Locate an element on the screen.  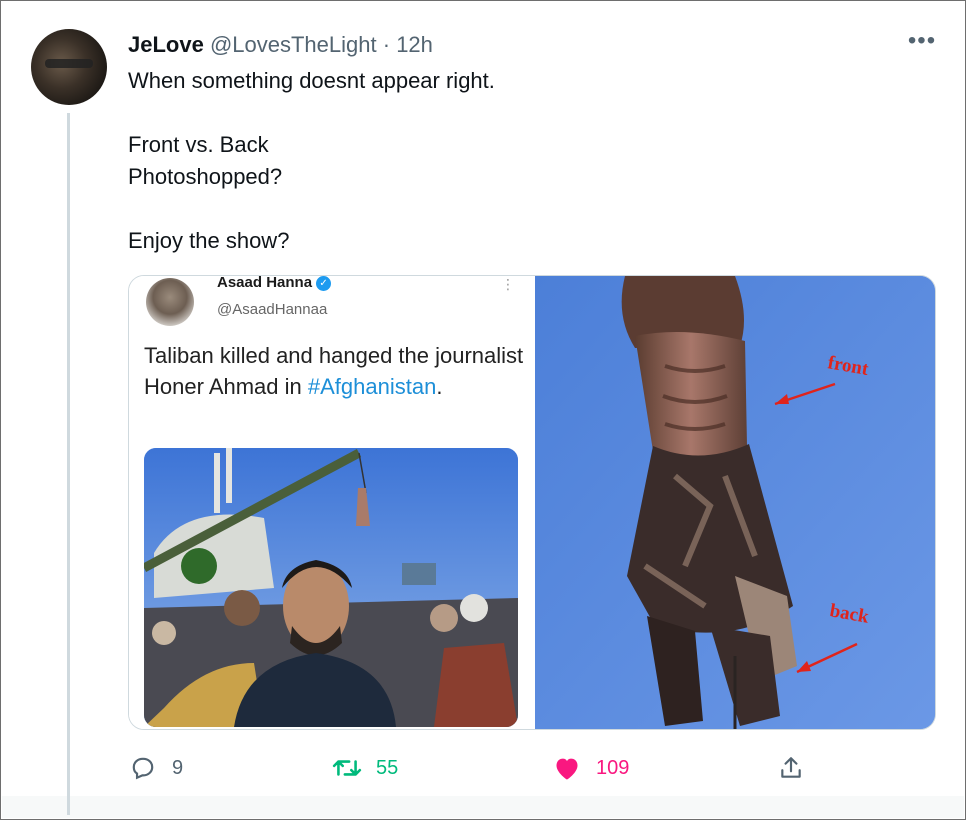
embedded-avatar is located at coordinates (170, 302).